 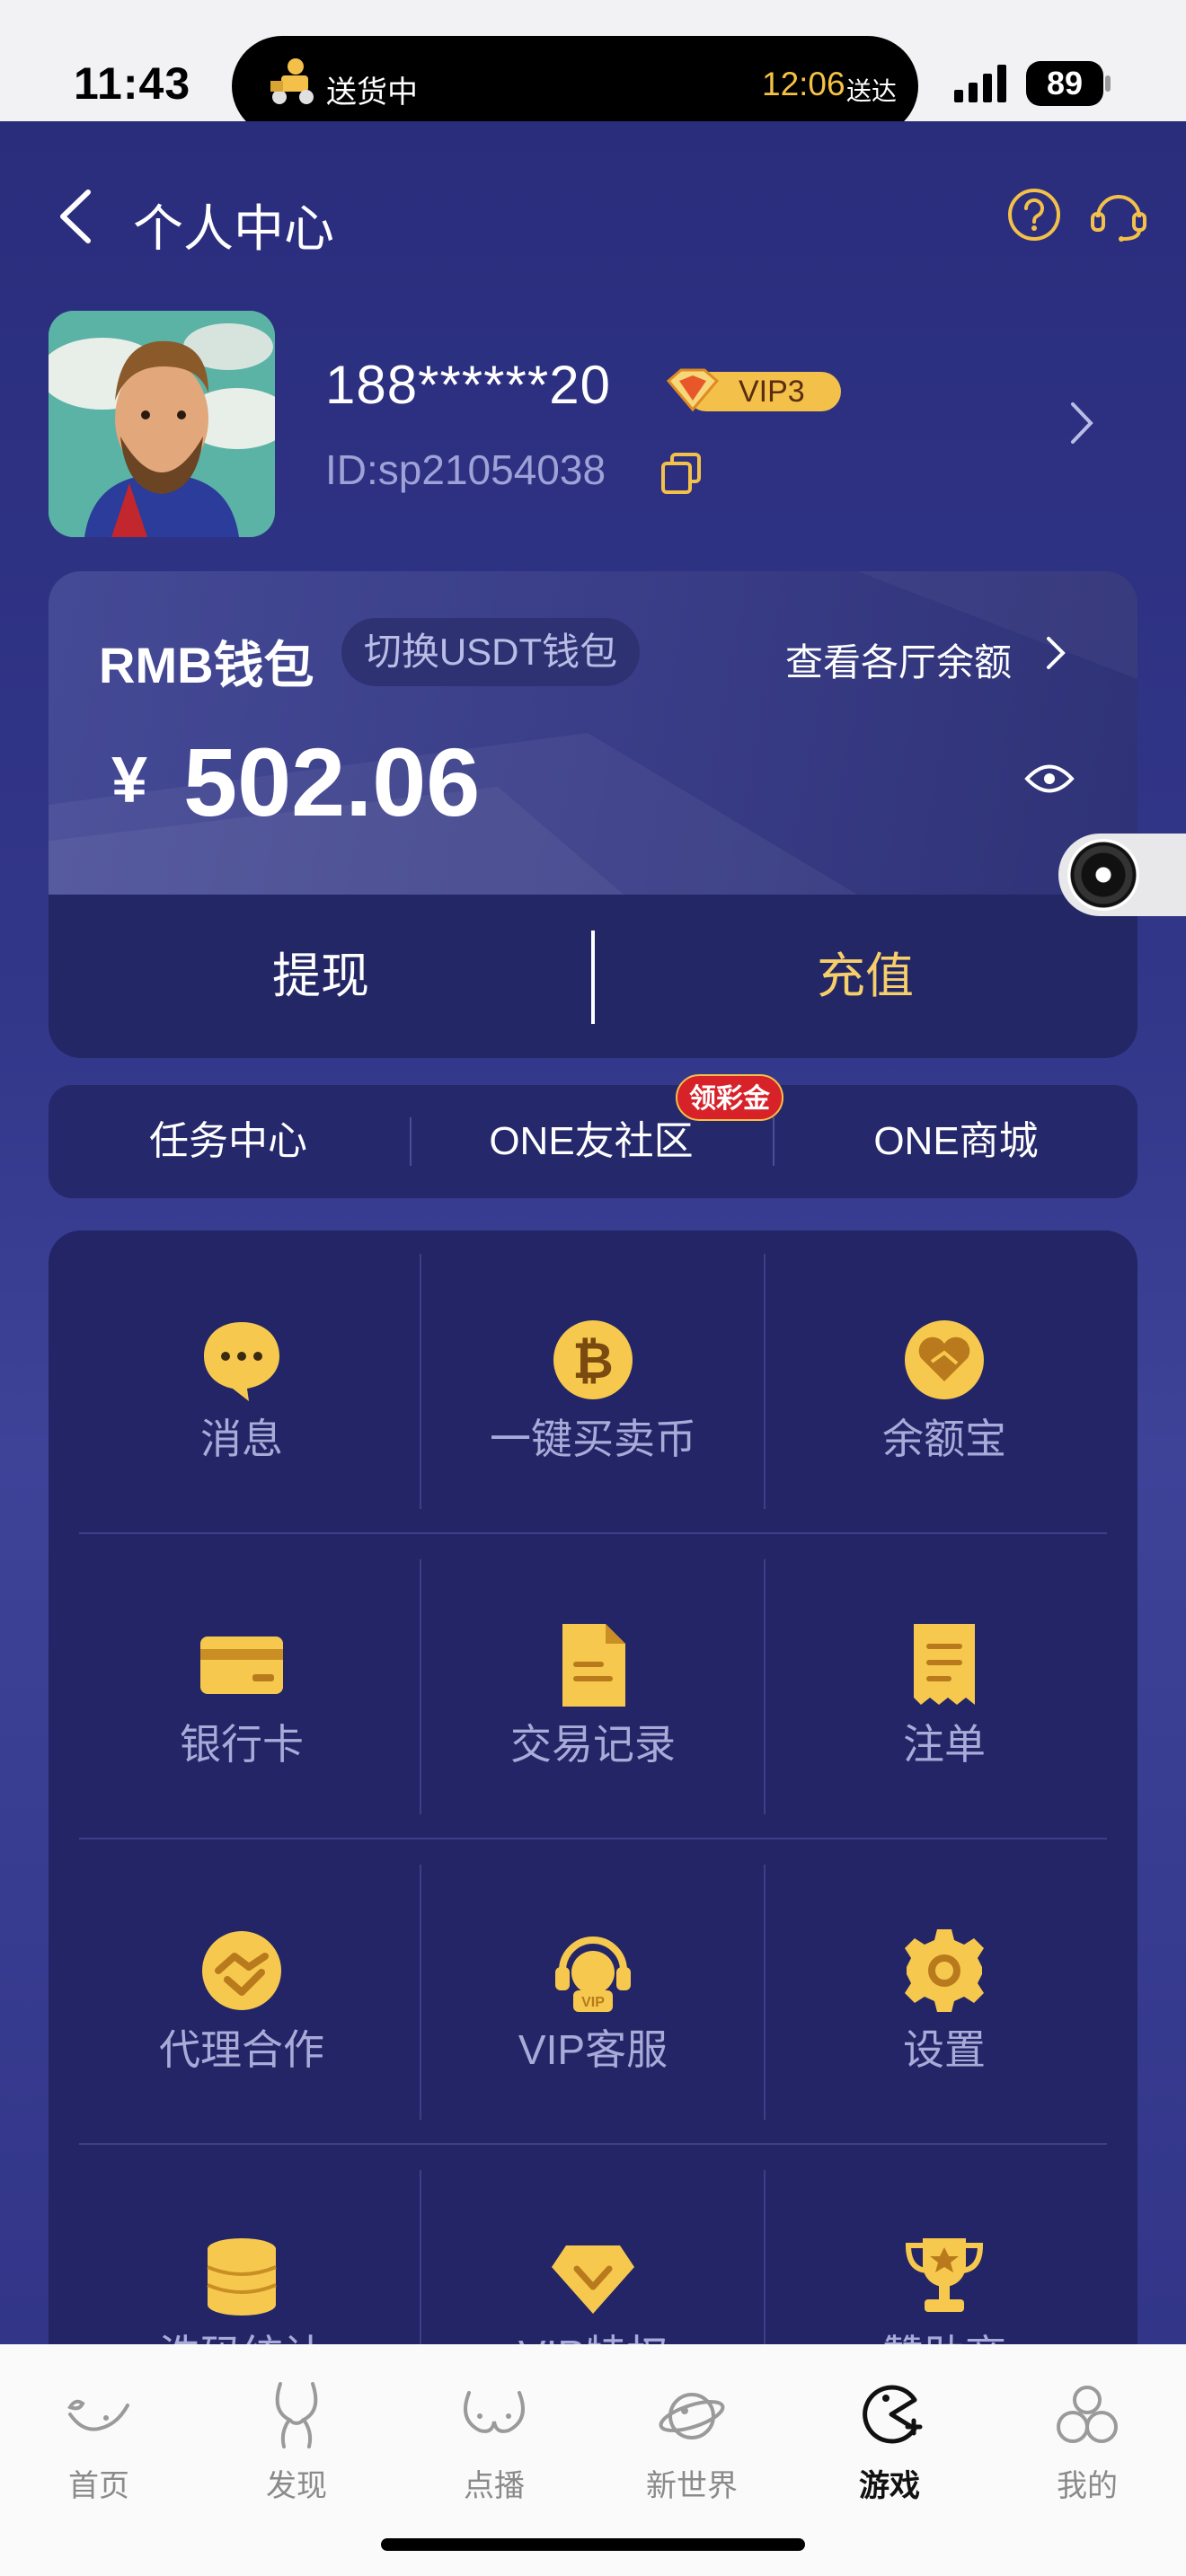 What do you see at coordinates (494, 2412) in the screenshot?
I see `video-icon` at bounding box center [494, 2412].